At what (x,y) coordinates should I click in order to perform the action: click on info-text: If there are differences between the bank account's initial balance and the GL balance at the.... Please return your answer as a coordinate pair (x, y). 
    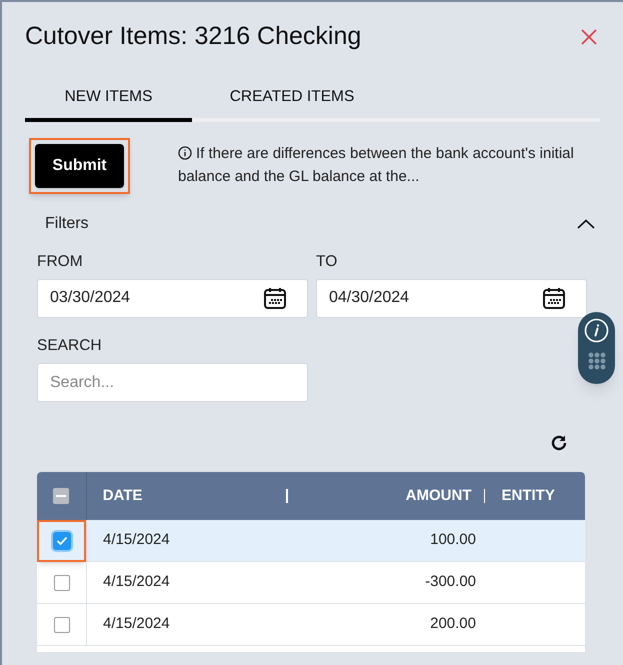
    Looking at the image, I should click on (376, 165).